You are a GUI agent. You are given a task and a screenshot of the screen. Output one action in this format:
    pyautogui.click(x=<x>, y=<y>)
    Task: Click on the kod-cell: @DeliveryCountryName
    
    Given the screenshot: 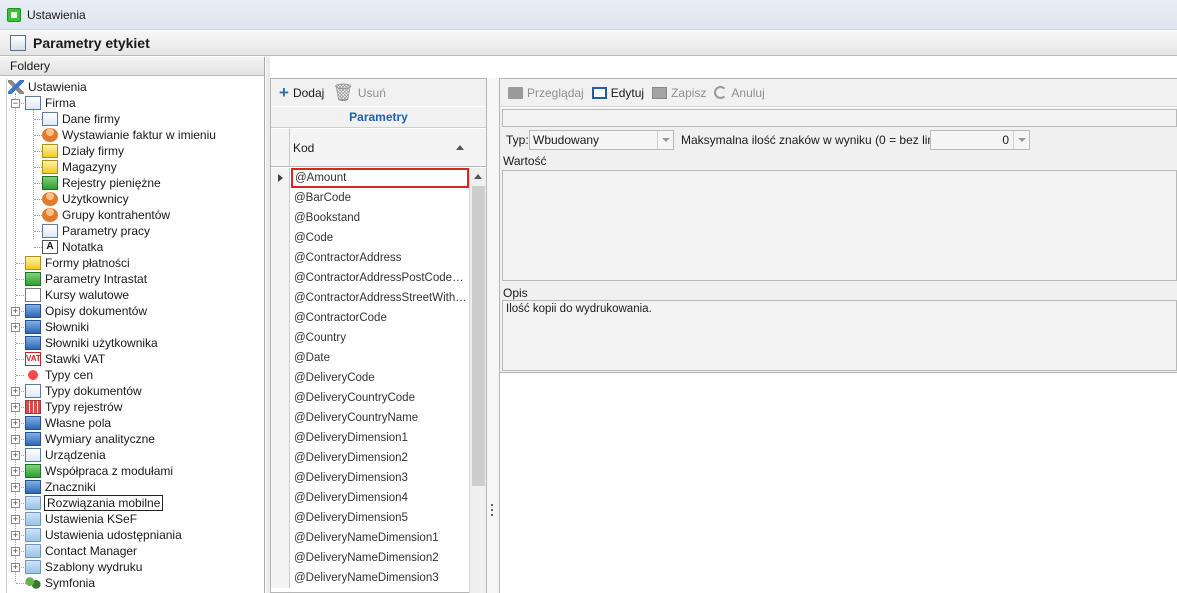 What is the action you would take?
    pyautogui.click(x=380, y=418)
    